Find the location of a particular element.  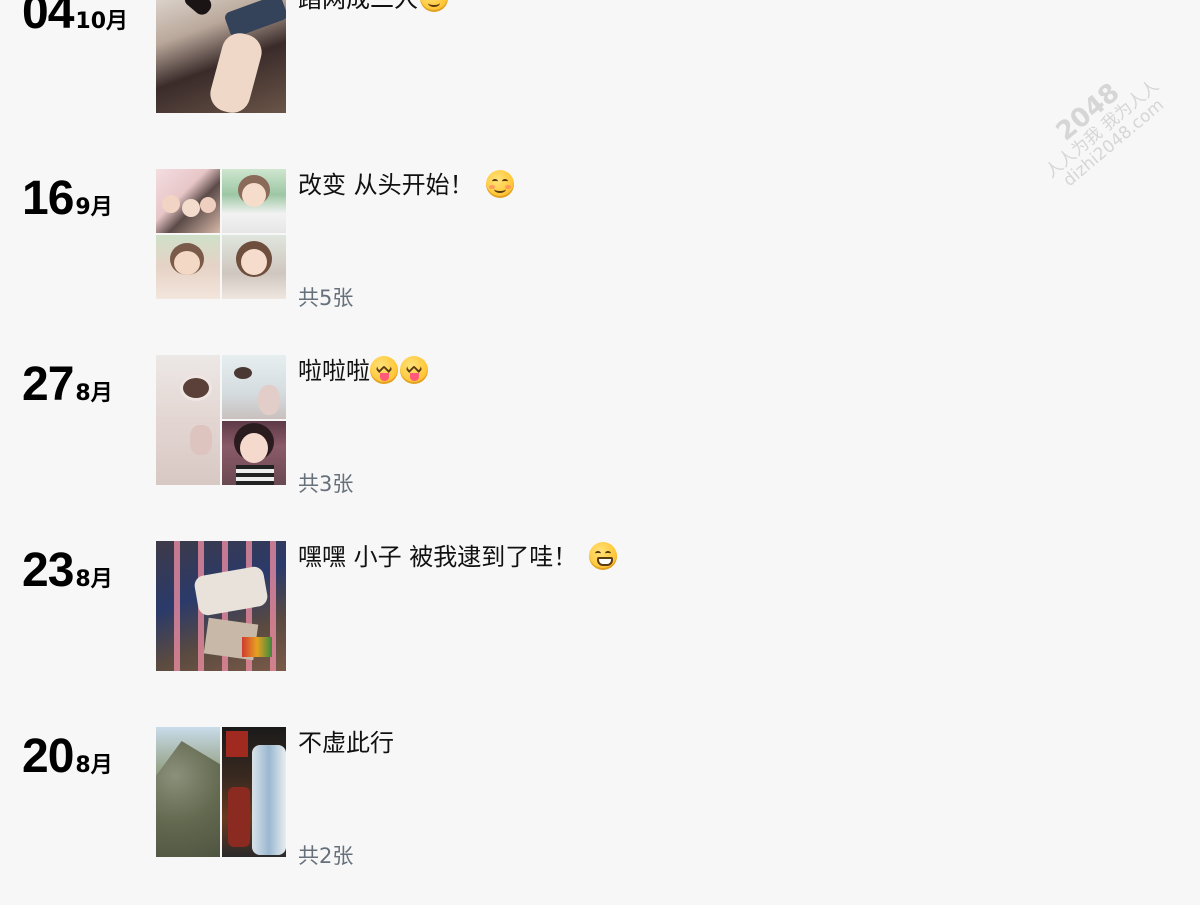

post-day: 16 is located at coordinates (48, 198).